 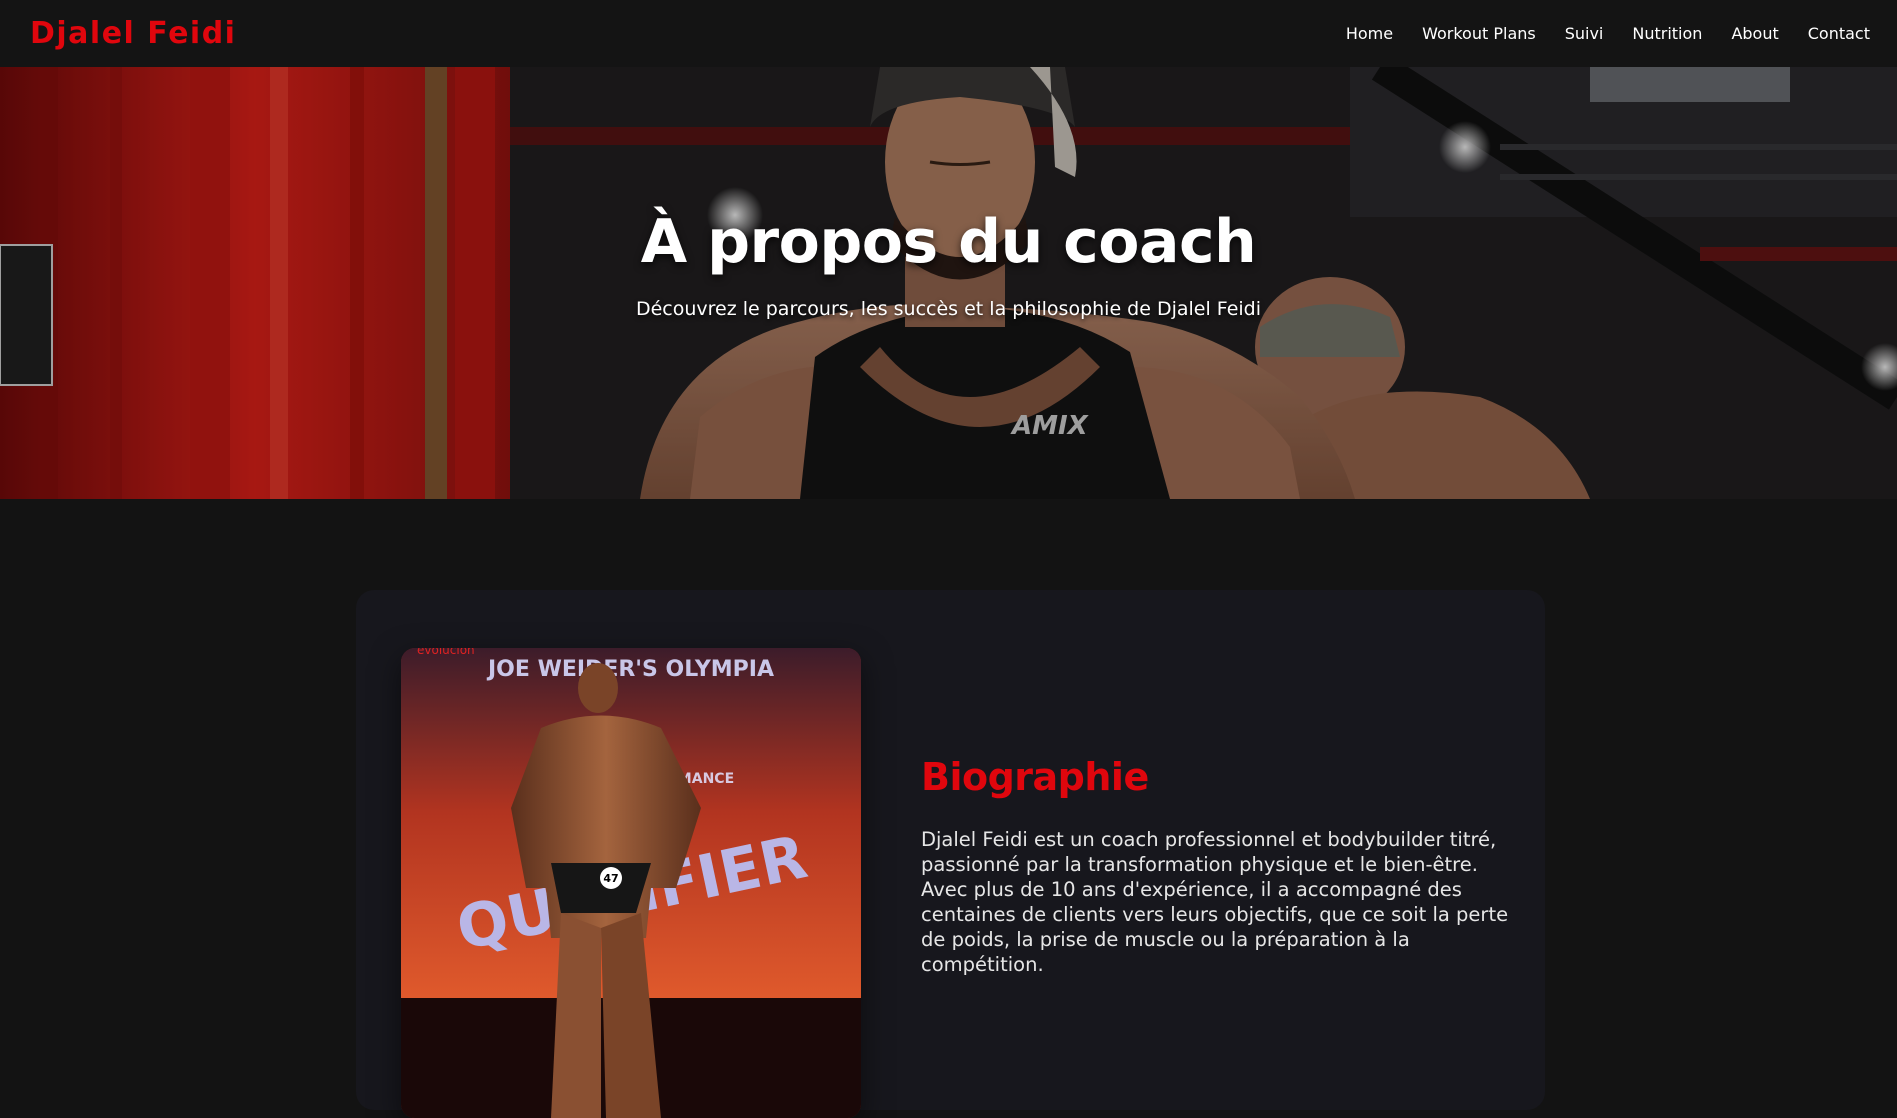 What do you see at coordinates (1369, 33) in the screenshot?
I see `nav-link-home: Home` at bounding box center [1369, 33].